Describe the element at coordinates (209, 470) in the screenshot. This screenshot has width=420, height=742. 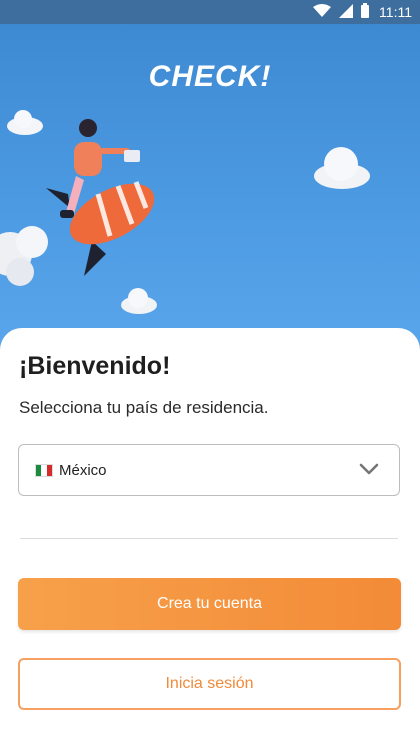
I see `country-select: México` at that location.